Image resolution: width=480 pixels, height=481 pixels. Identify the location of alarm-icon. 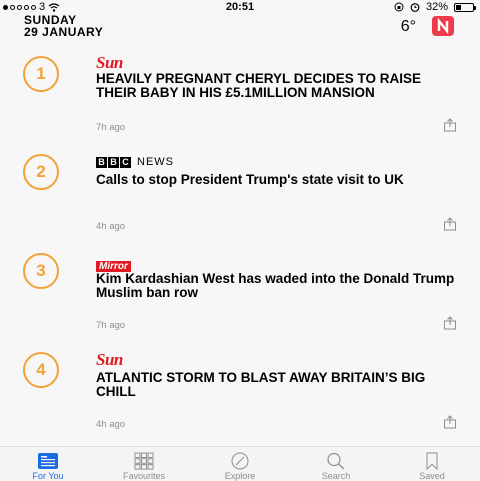
(415, 7).